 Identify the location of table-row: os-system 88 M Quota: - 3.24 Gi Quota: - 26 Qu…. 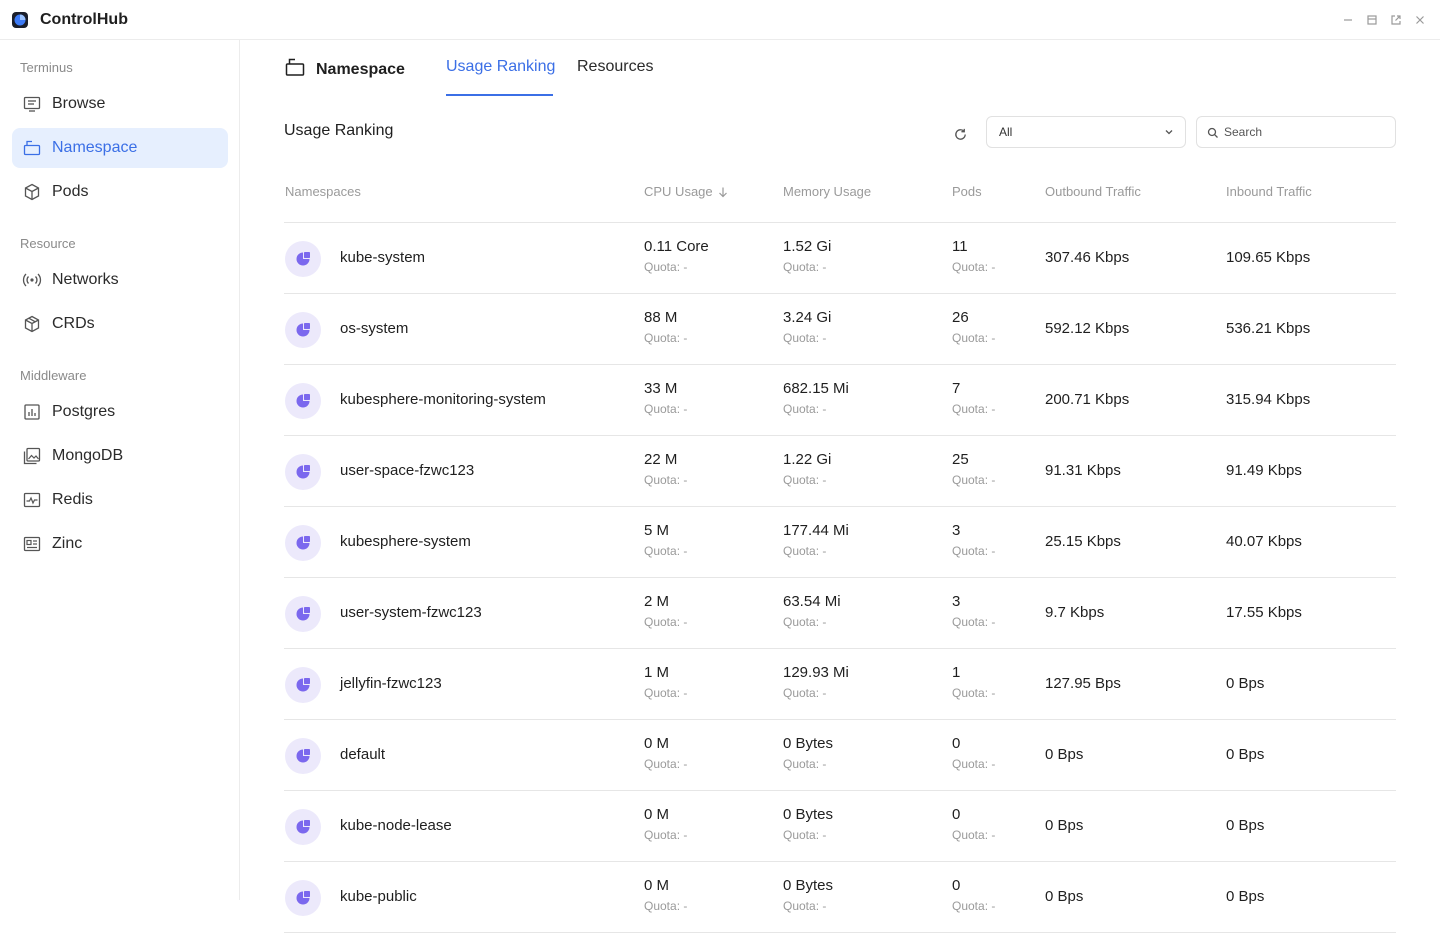
(840, 329).